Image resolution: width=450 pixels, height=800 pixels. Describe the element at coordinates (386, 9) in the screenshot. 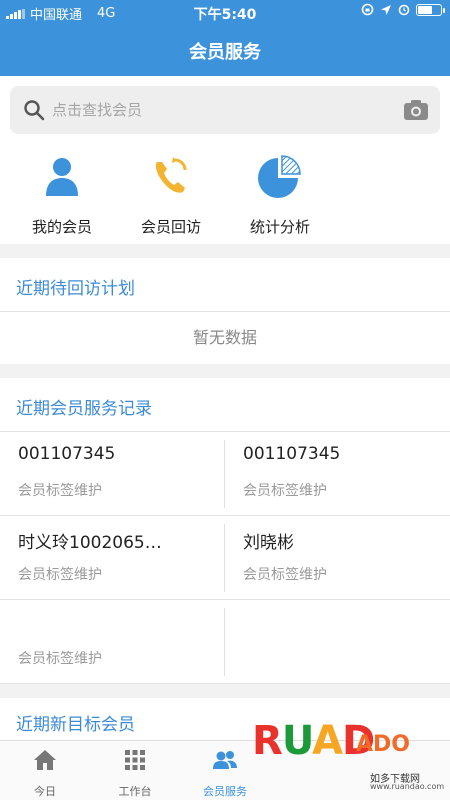

I see `location-icon` at that location.